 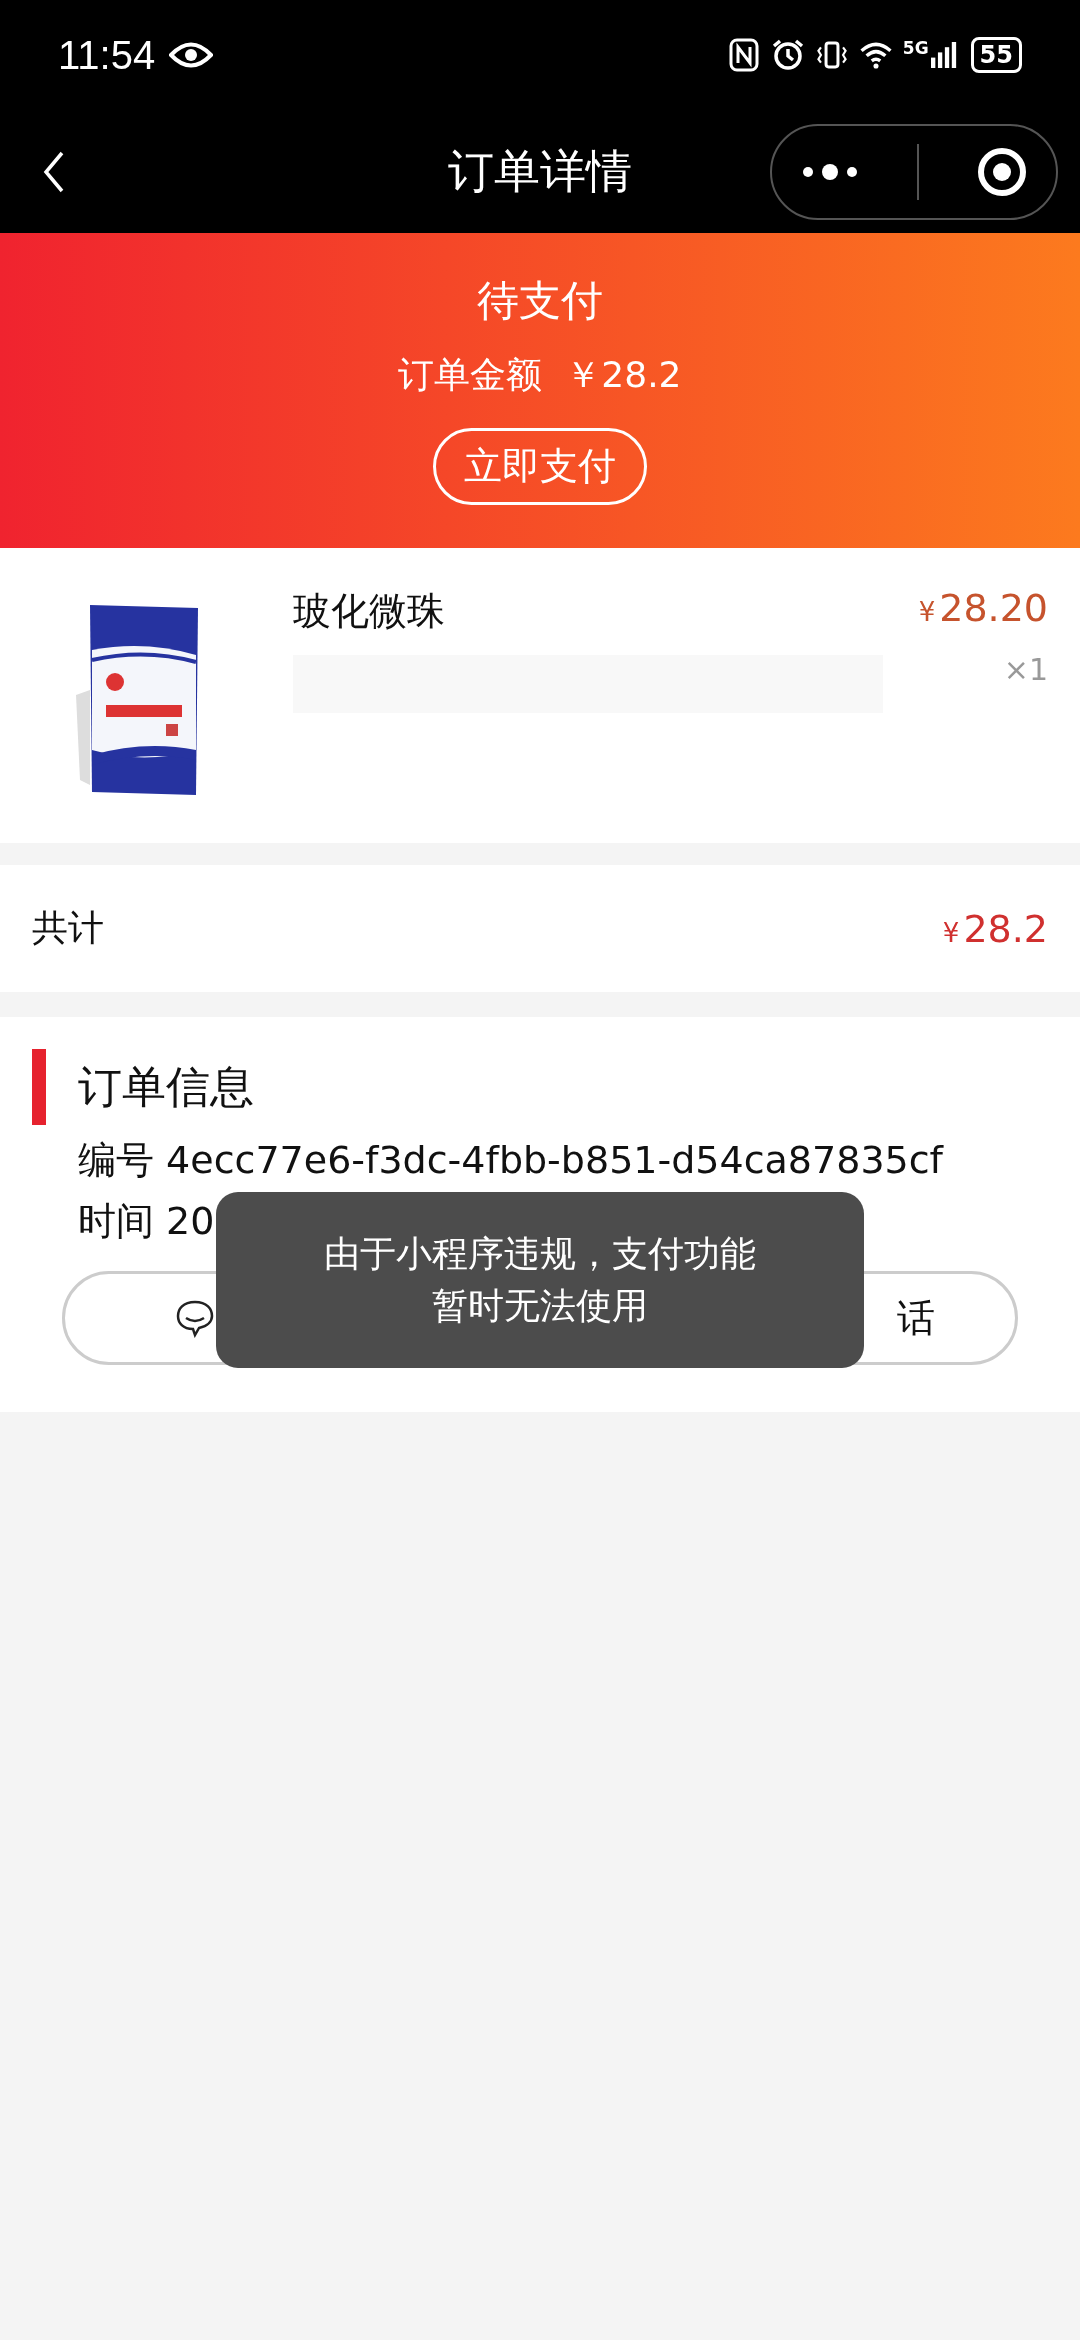 I want to click on chat-icon, so click(x=195, y=1318).